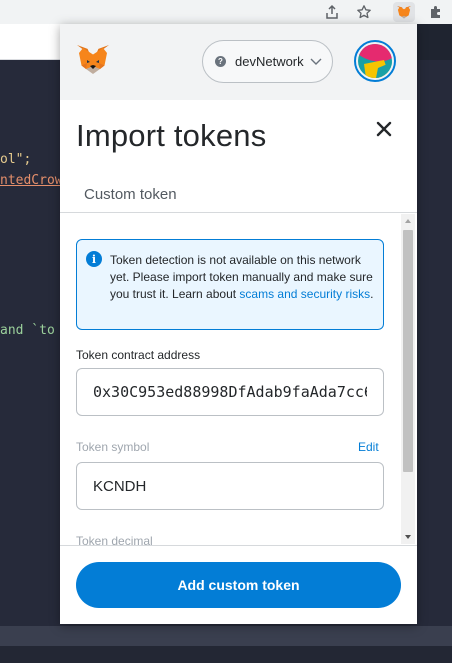 This screenshot has height=663, width=452. I want to click on editor-bottom-strip, so click(226, 654).